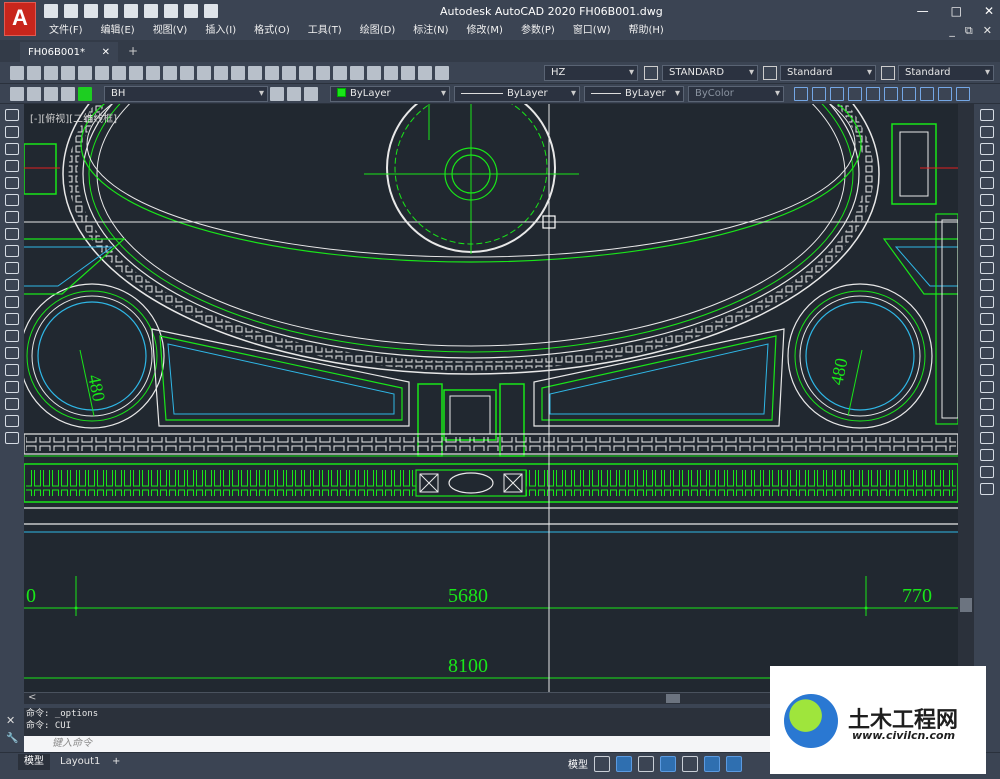  I want to click on aligned-dim-icon, so click(819, 94).